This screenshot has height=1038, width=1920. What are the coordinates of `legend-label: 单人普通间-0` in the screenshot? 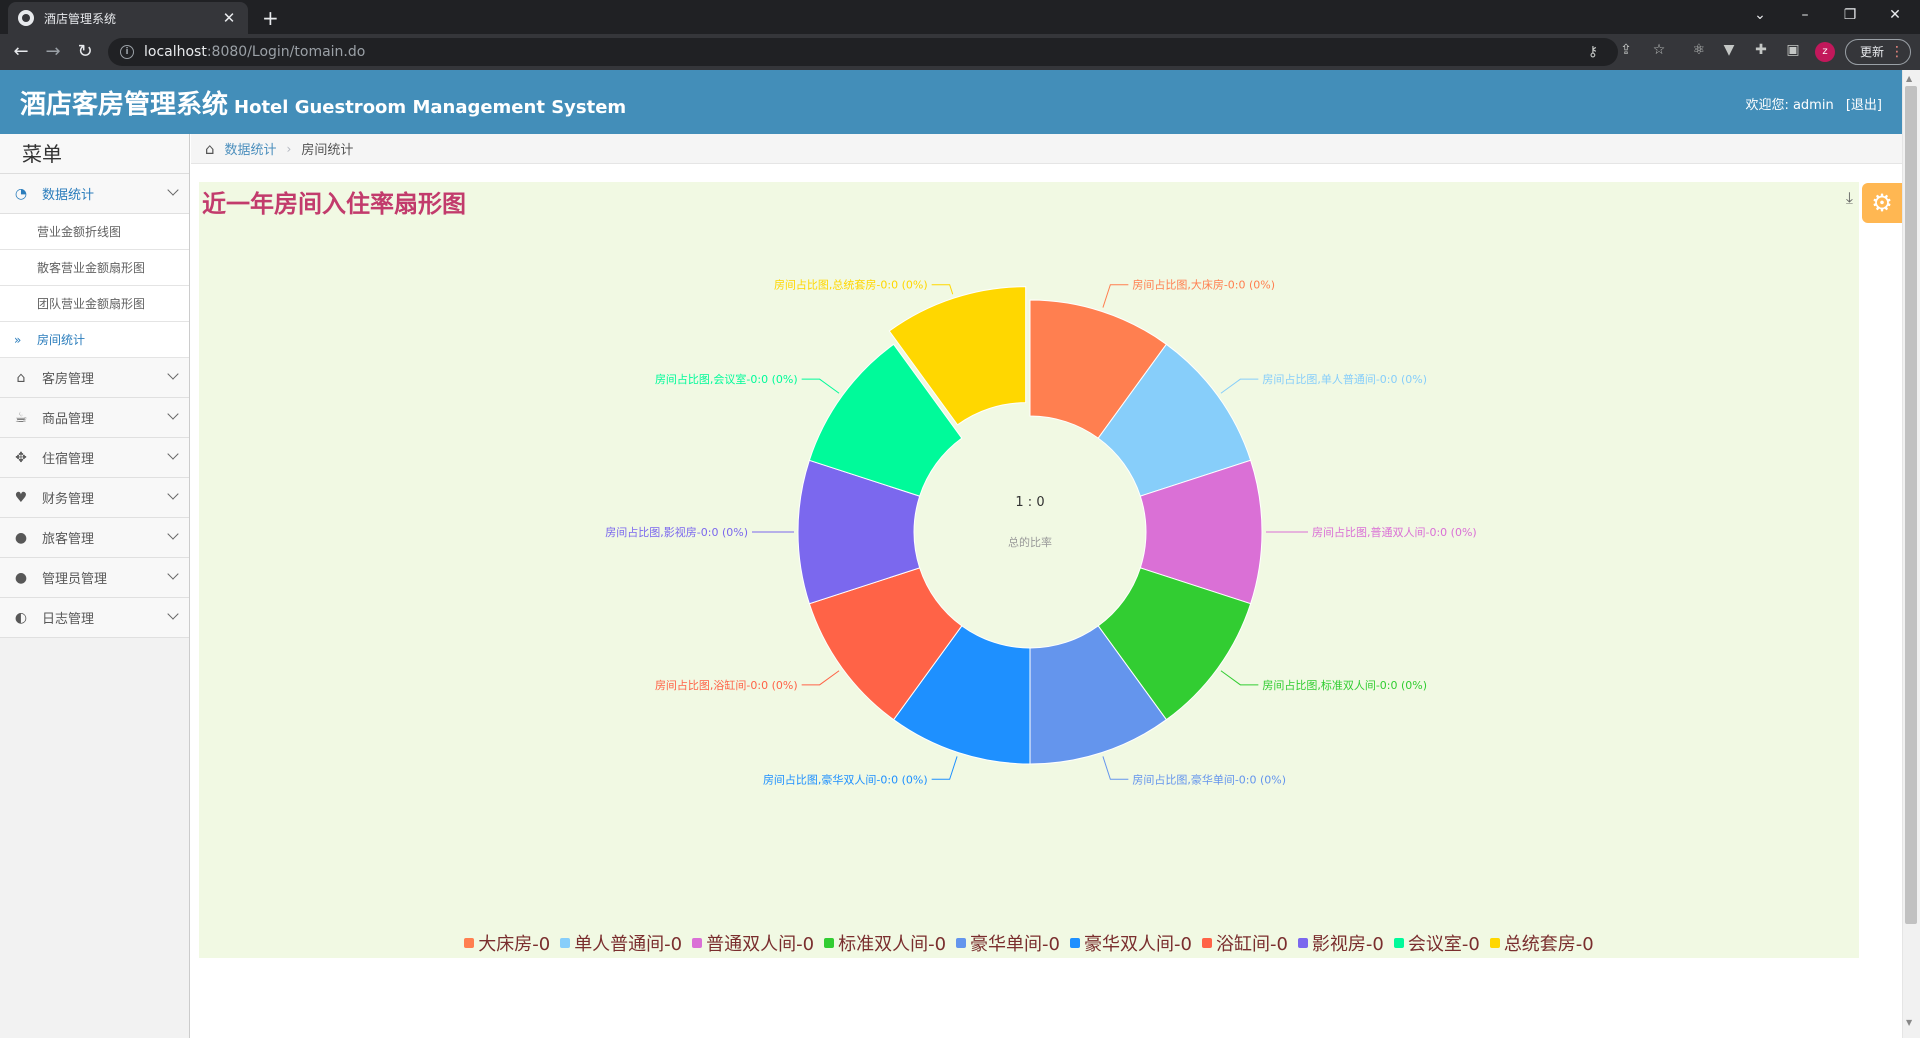 It's located at (628, 944).